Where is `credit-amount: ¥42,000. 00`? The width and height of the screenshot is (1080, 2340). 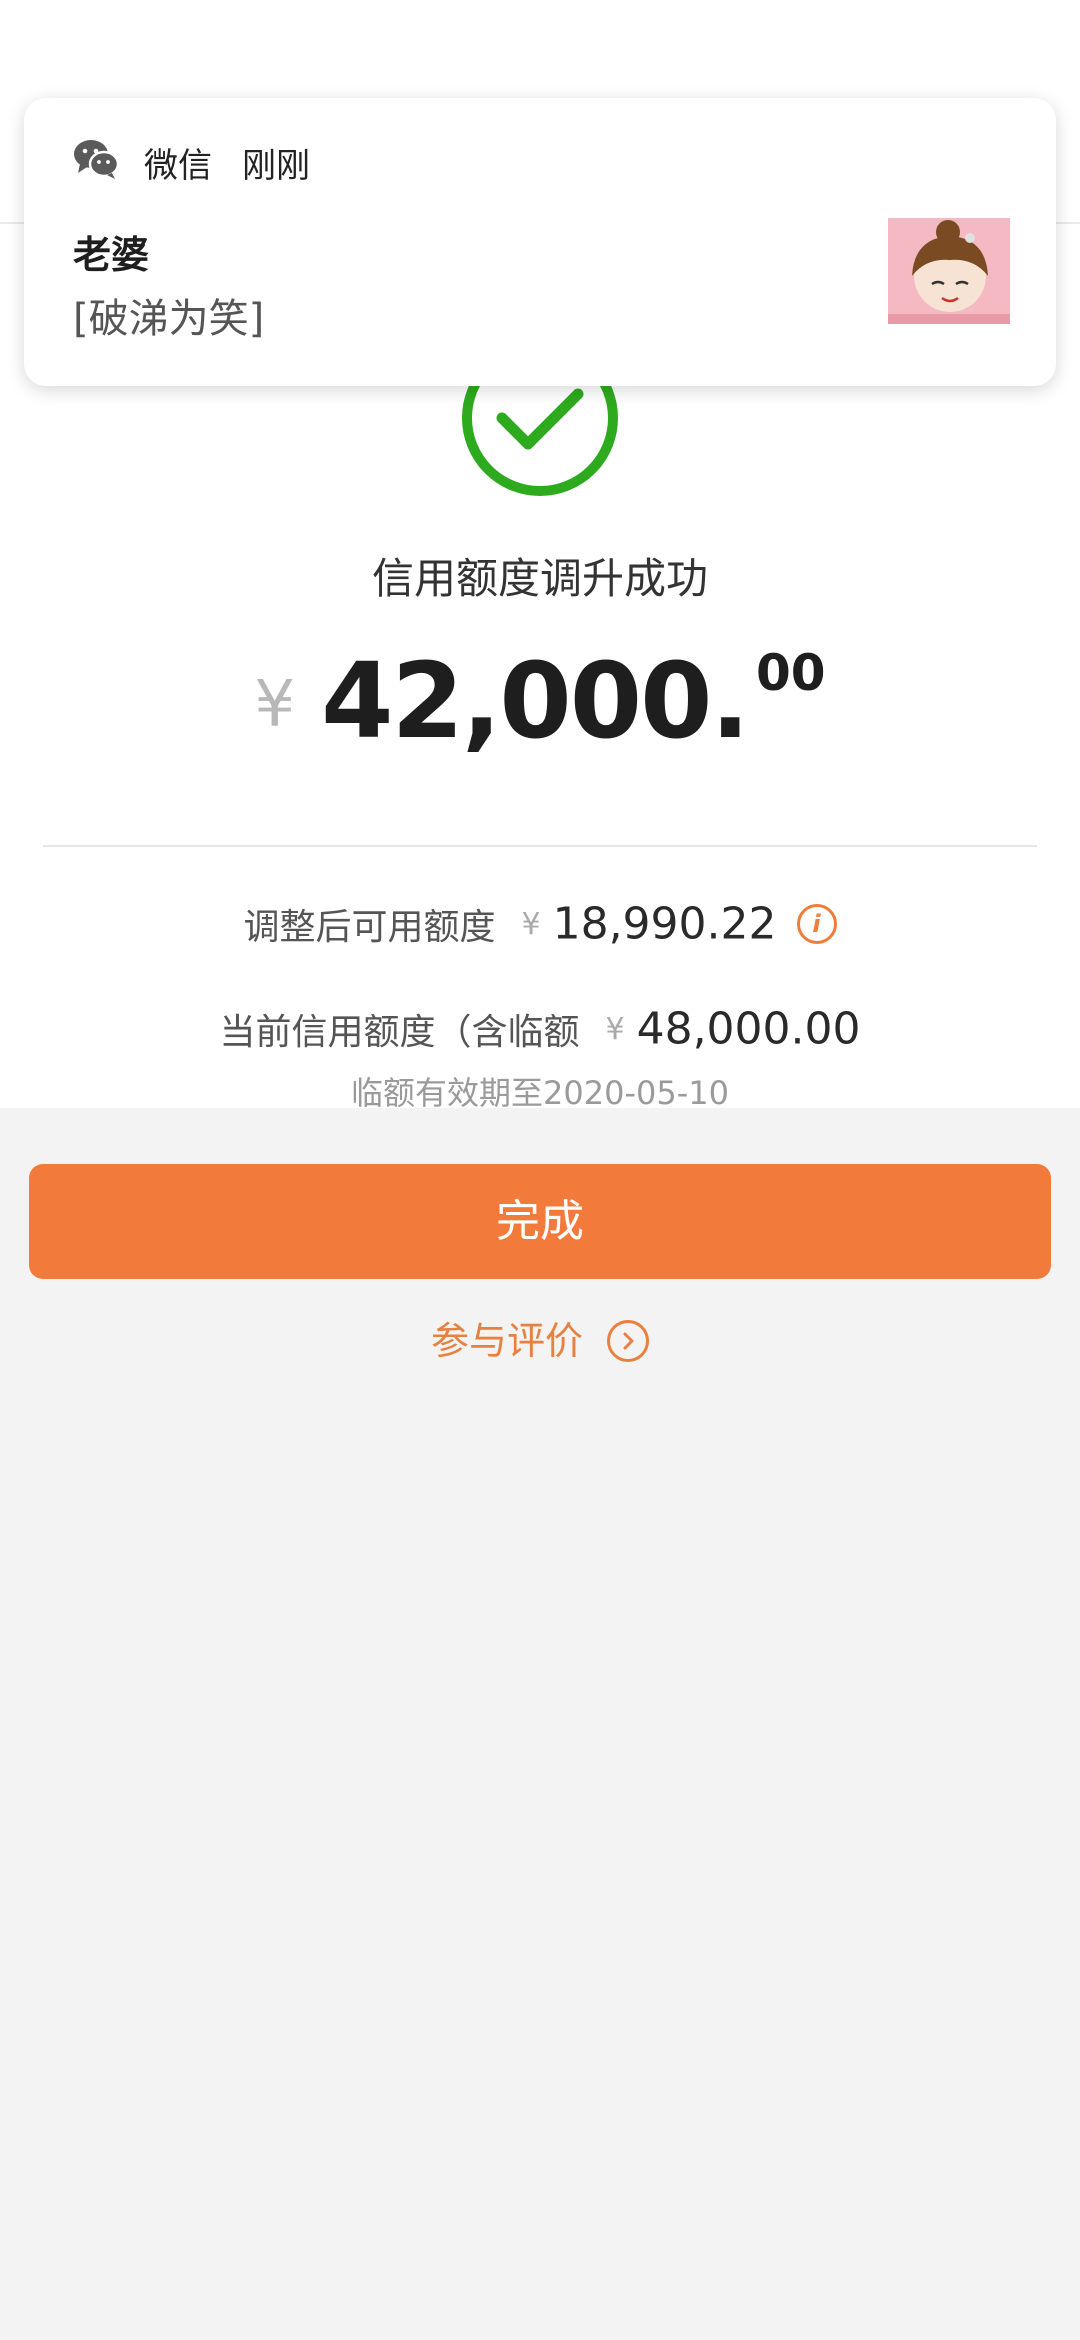
credit-amount: ¥42,000. 00 is located at coordinates (540, 705).